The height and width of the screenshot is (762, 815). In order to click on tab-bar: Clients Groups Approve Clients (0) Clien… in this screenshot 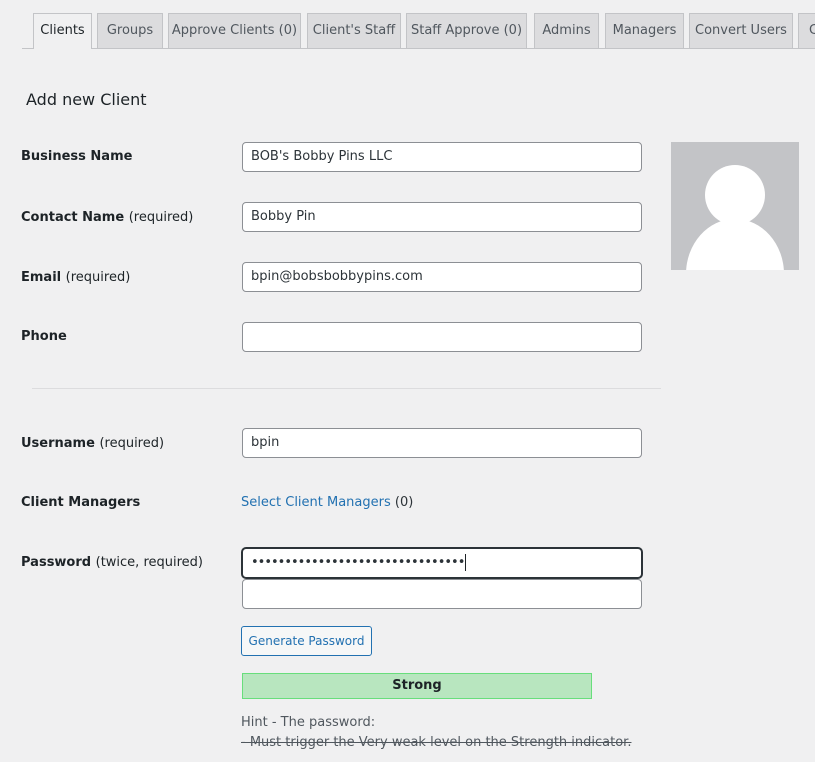, I will do `click(407, 24)`.